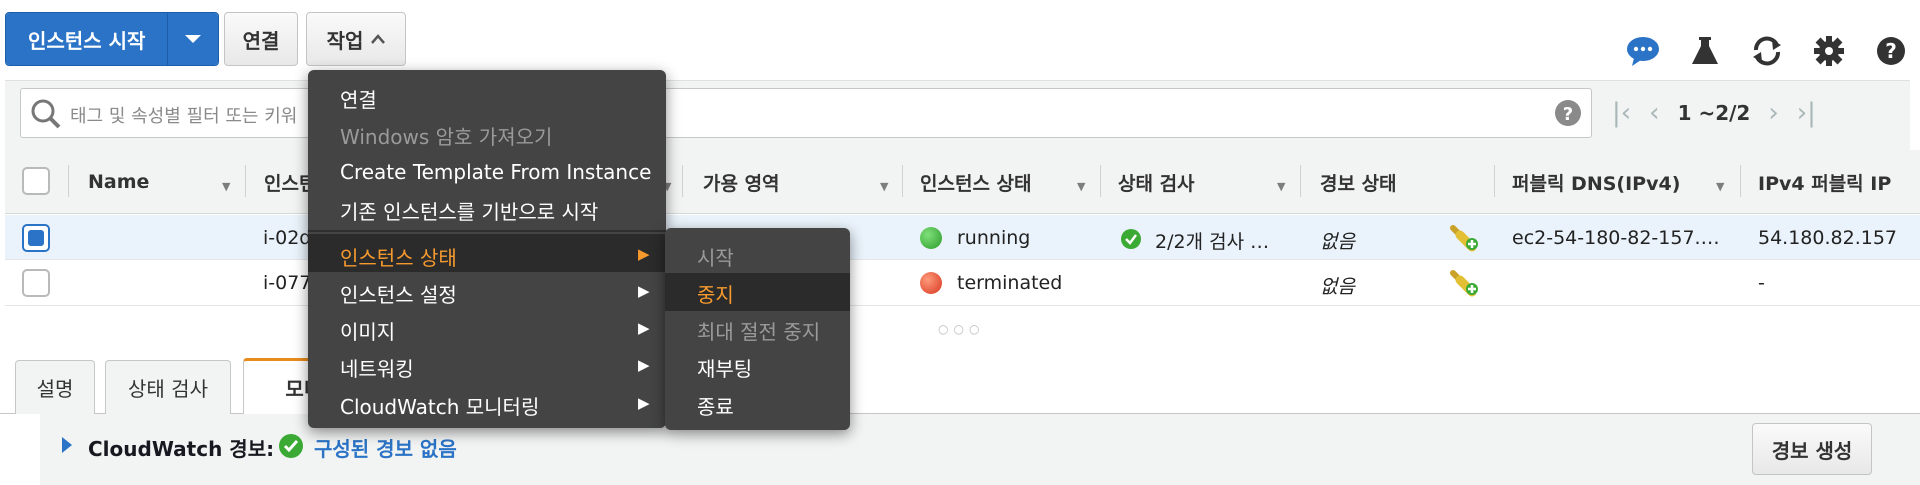 This screenshot has height=485, width=1920. Describe the element at coordinates (1705, 51) in the screenshot. I see `flask-icon` at that location.